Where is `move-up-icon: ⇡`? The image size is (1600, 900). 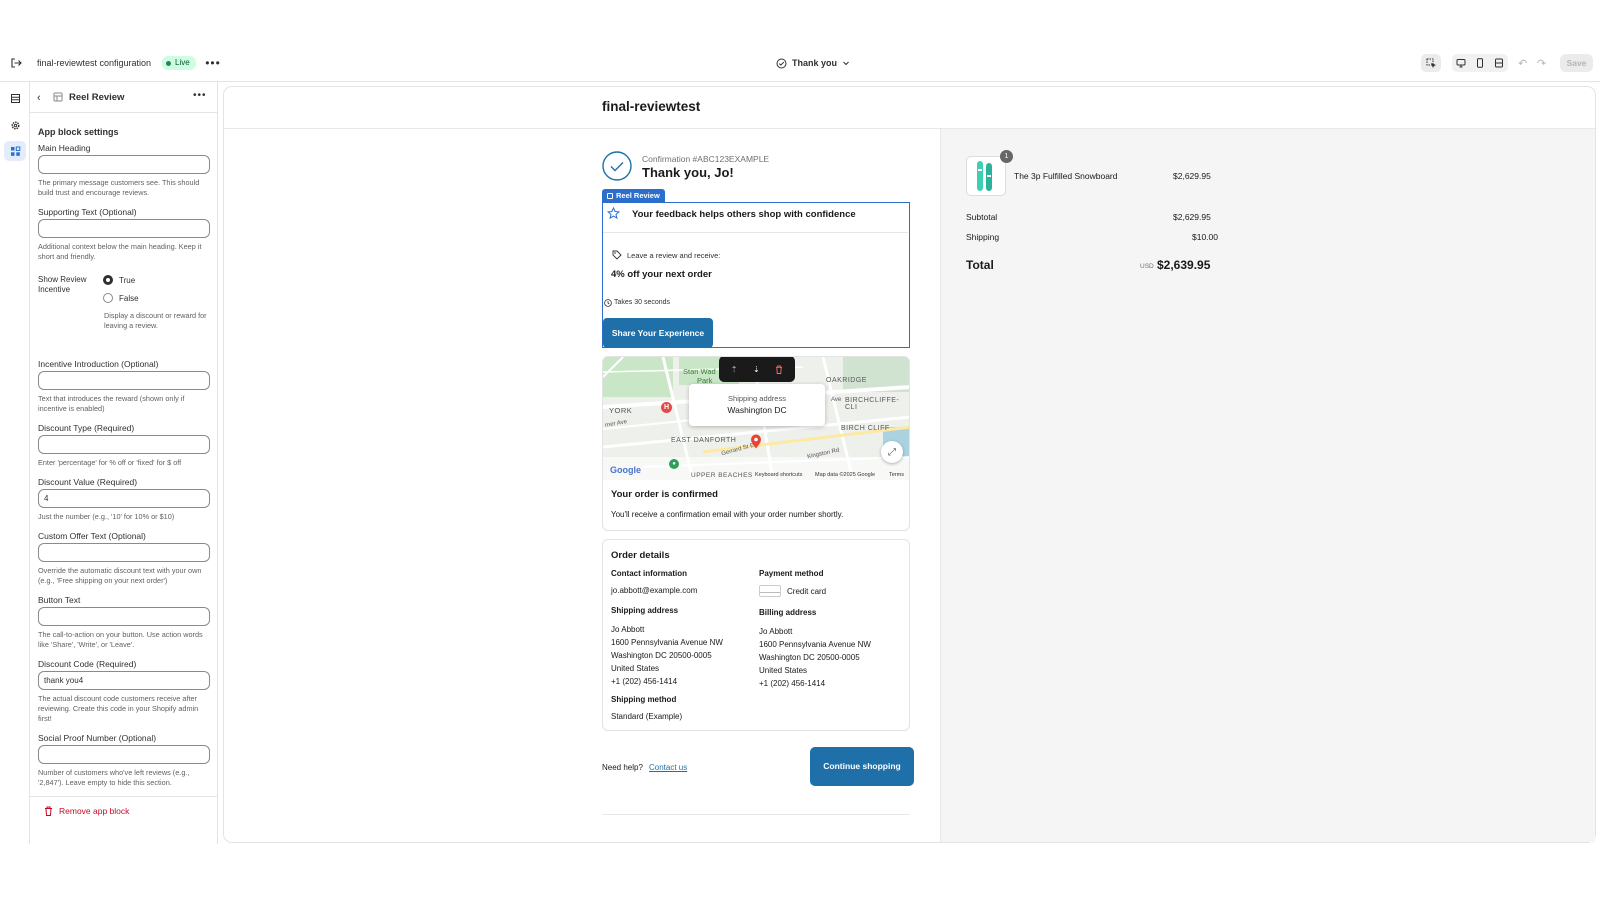
move-up-icon: ⇡ is located at coordinates (734, 369).